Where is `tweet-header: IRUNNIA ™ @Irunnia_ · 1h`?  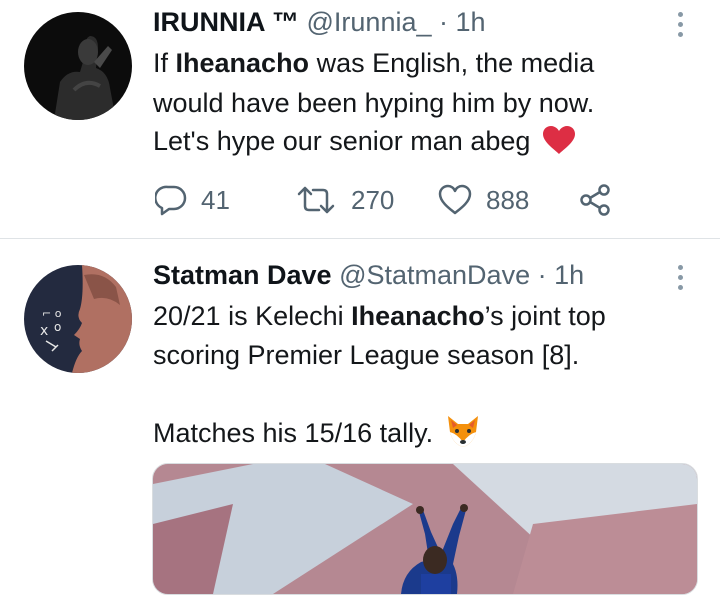 tweet-header: IRUNNIA ™ @Irunnia_ · 1h is located at coordinates (319, 22).